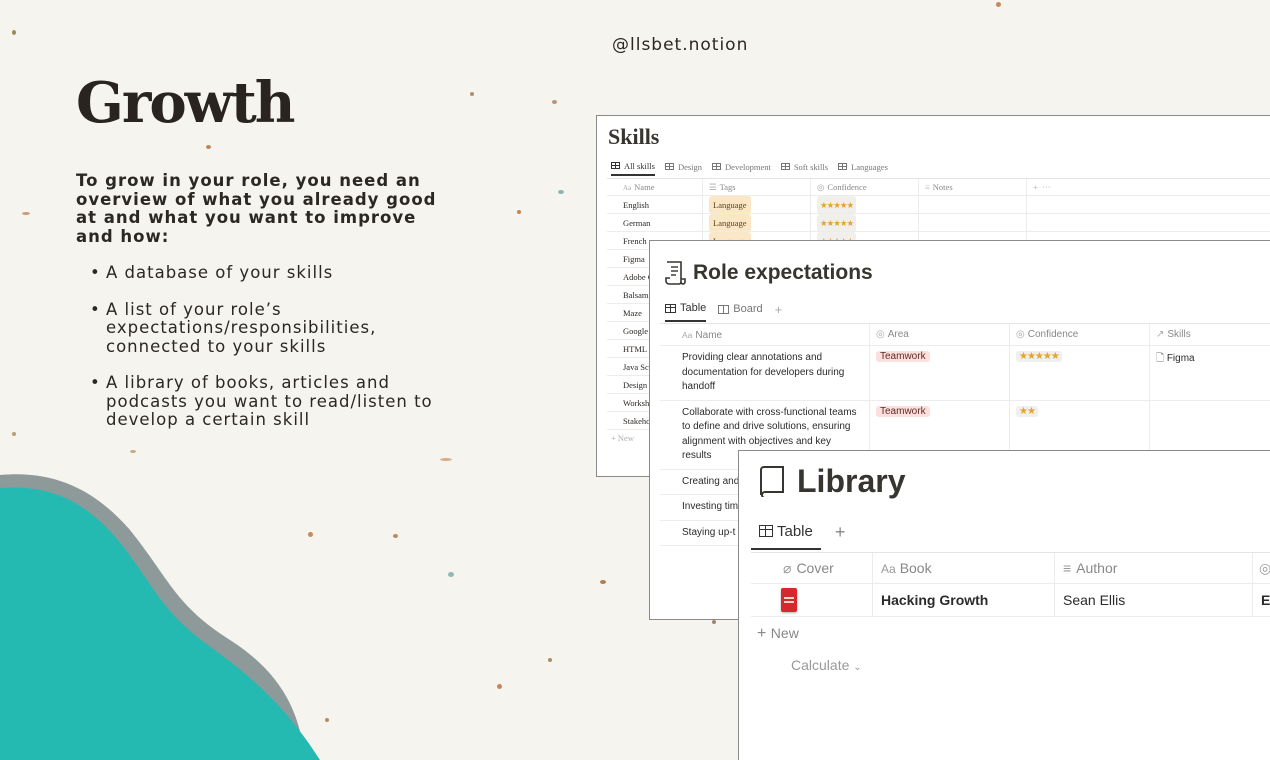 The image size is (1270, 760). What do you see at coordinates (811, 166) in the screenshot?
I see `tab-label: Soft skills` at bounding box center [811, 166].